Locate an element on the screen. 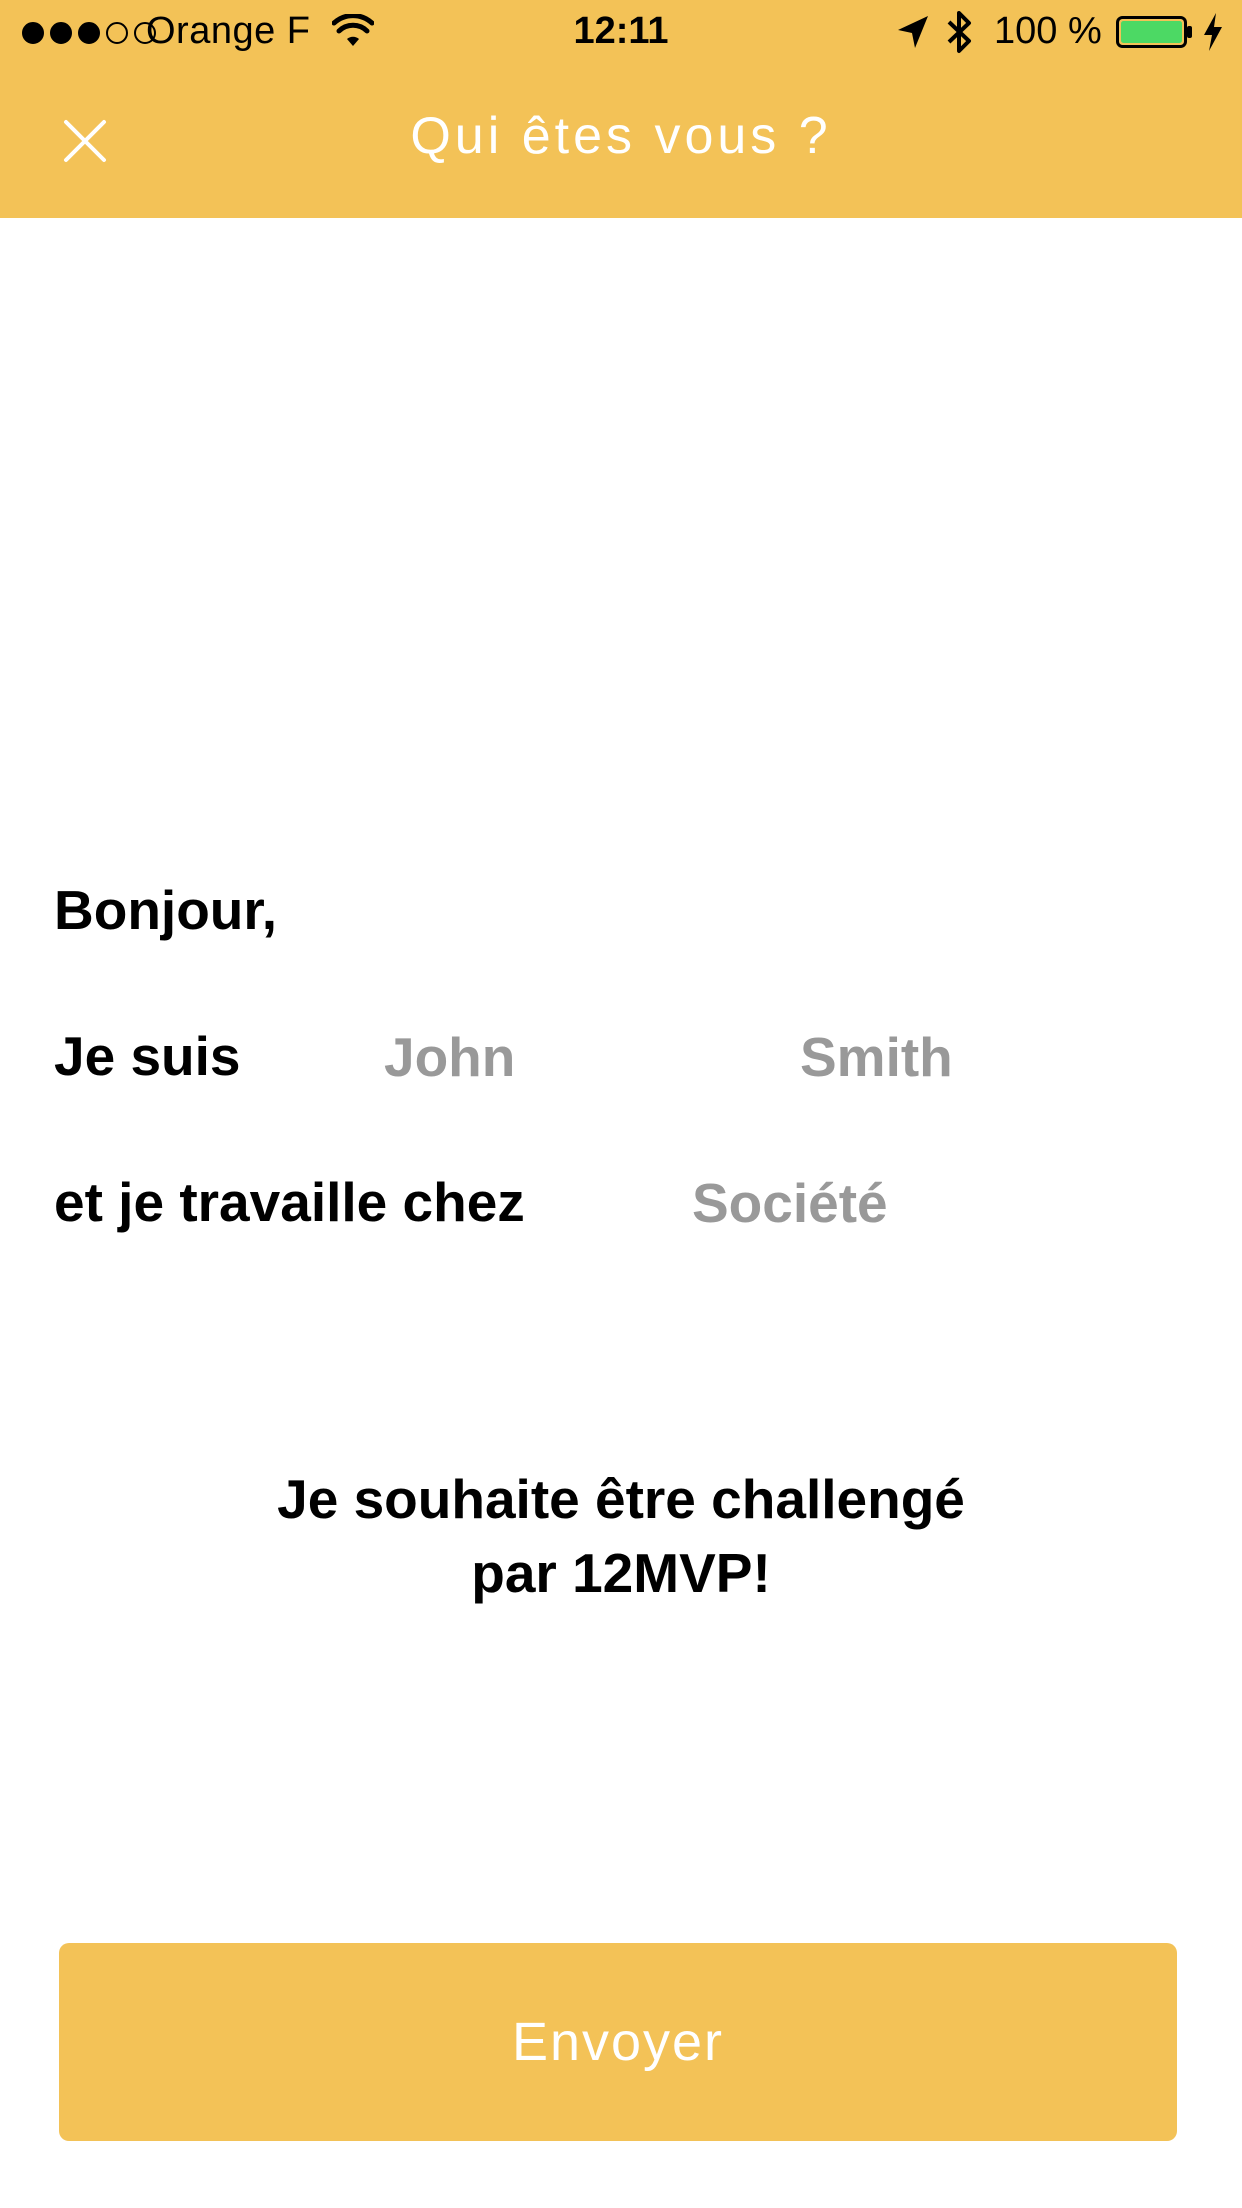 The width and height of the screenshot is (1242, 2208). battery-icon is located at coordinates (1154, 32).